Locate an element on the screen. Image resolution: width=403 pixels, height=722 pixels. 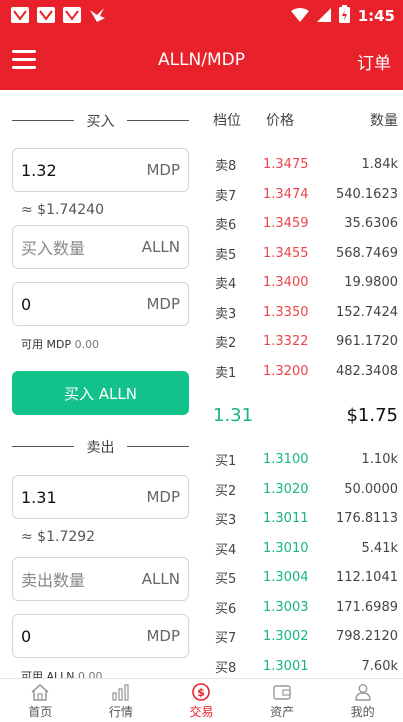
sell-total-value: 0 is located at coordinates (83, 636).